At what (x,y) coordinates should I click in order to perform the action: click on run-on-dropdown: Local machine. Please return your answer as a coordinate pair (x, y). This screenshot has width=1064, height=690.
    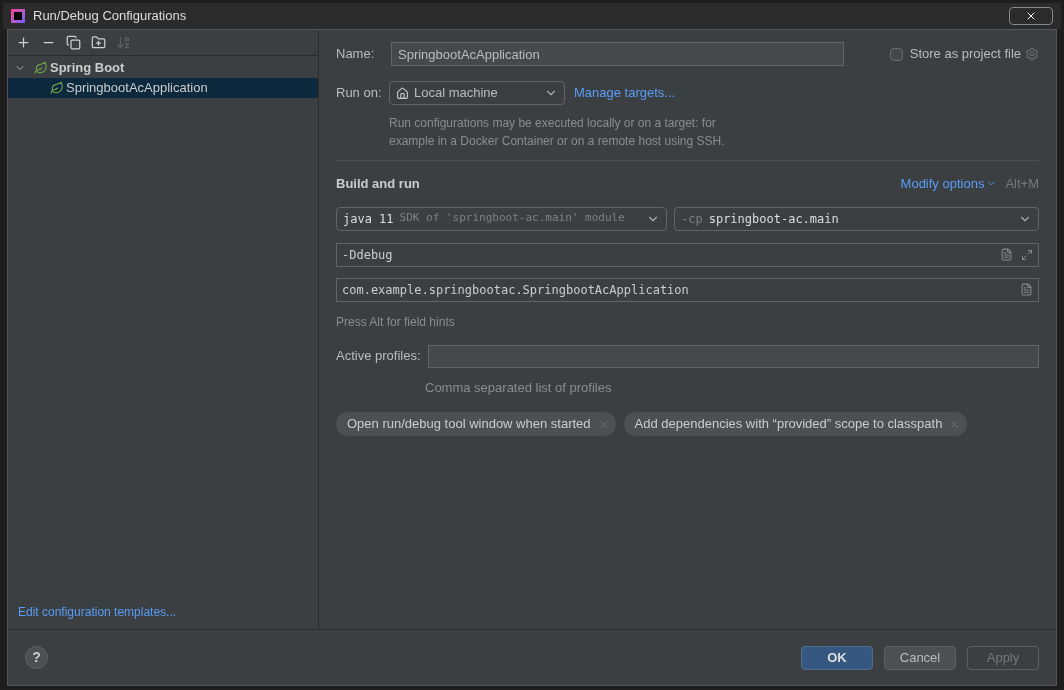
    Looking at the image, I should click on (477, 93).